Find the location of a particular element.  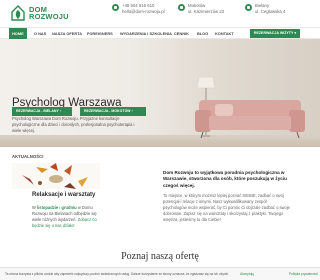

nav-item-blog: BLOG is located at coordinates (202, 33).